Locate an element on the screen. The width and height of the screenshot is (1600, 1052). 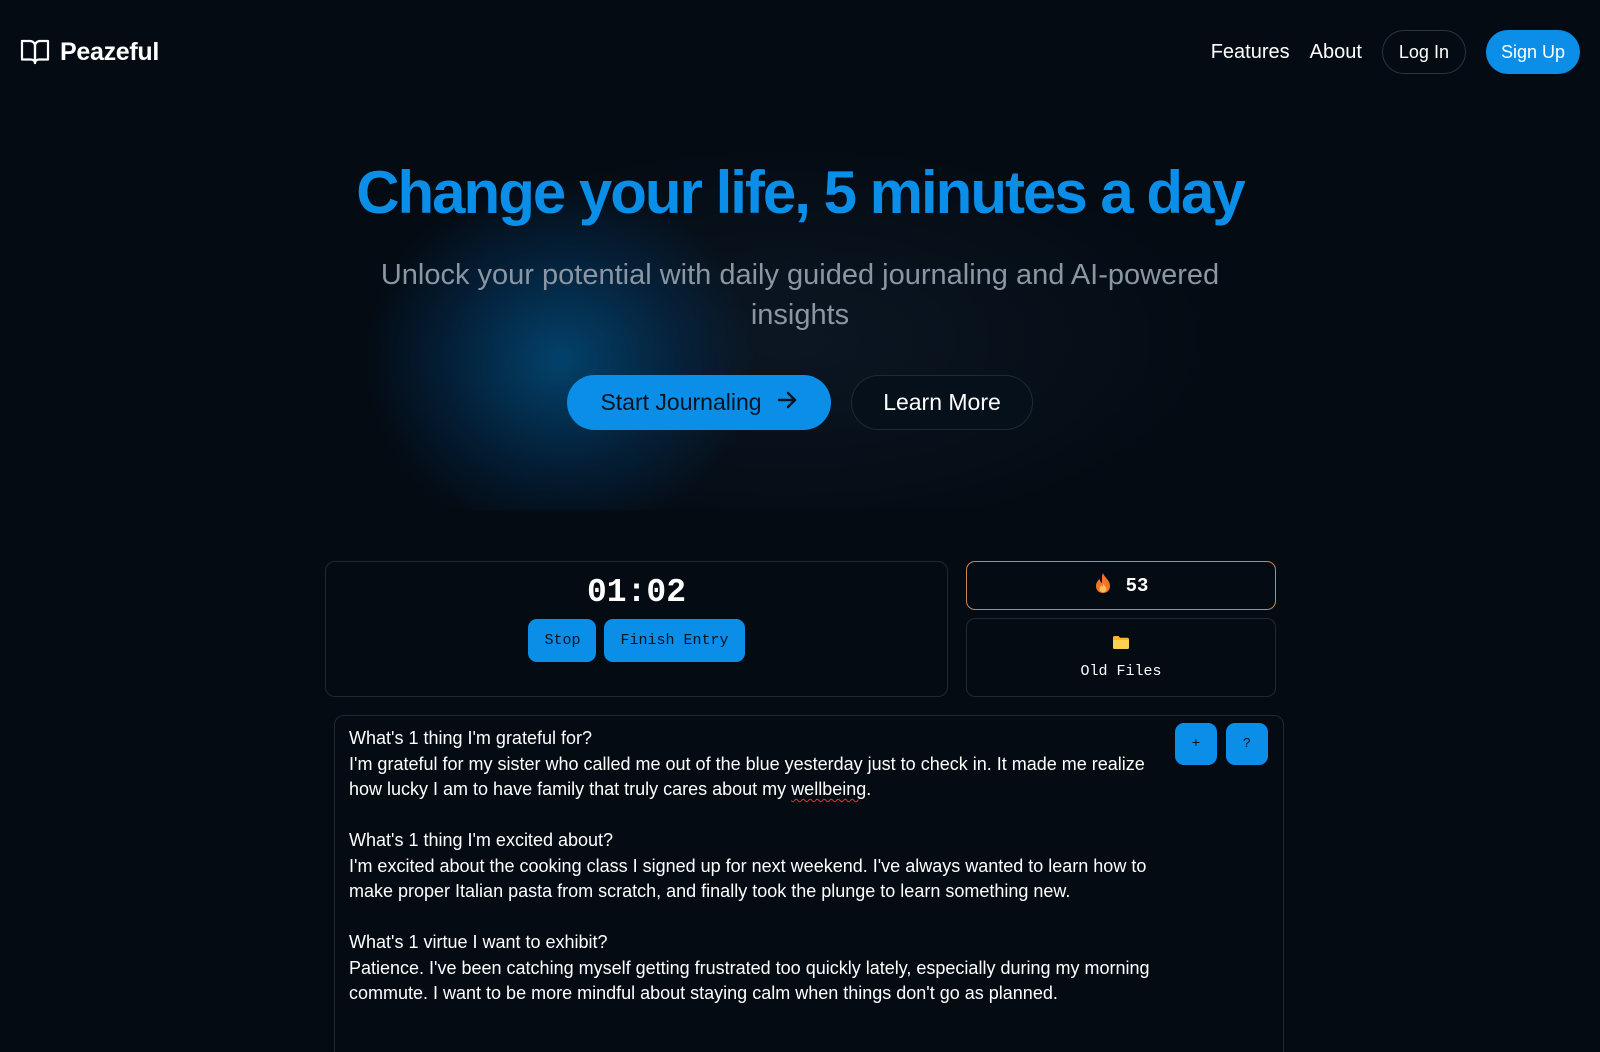
nav-about: About is located at coordinates (1336, 52).